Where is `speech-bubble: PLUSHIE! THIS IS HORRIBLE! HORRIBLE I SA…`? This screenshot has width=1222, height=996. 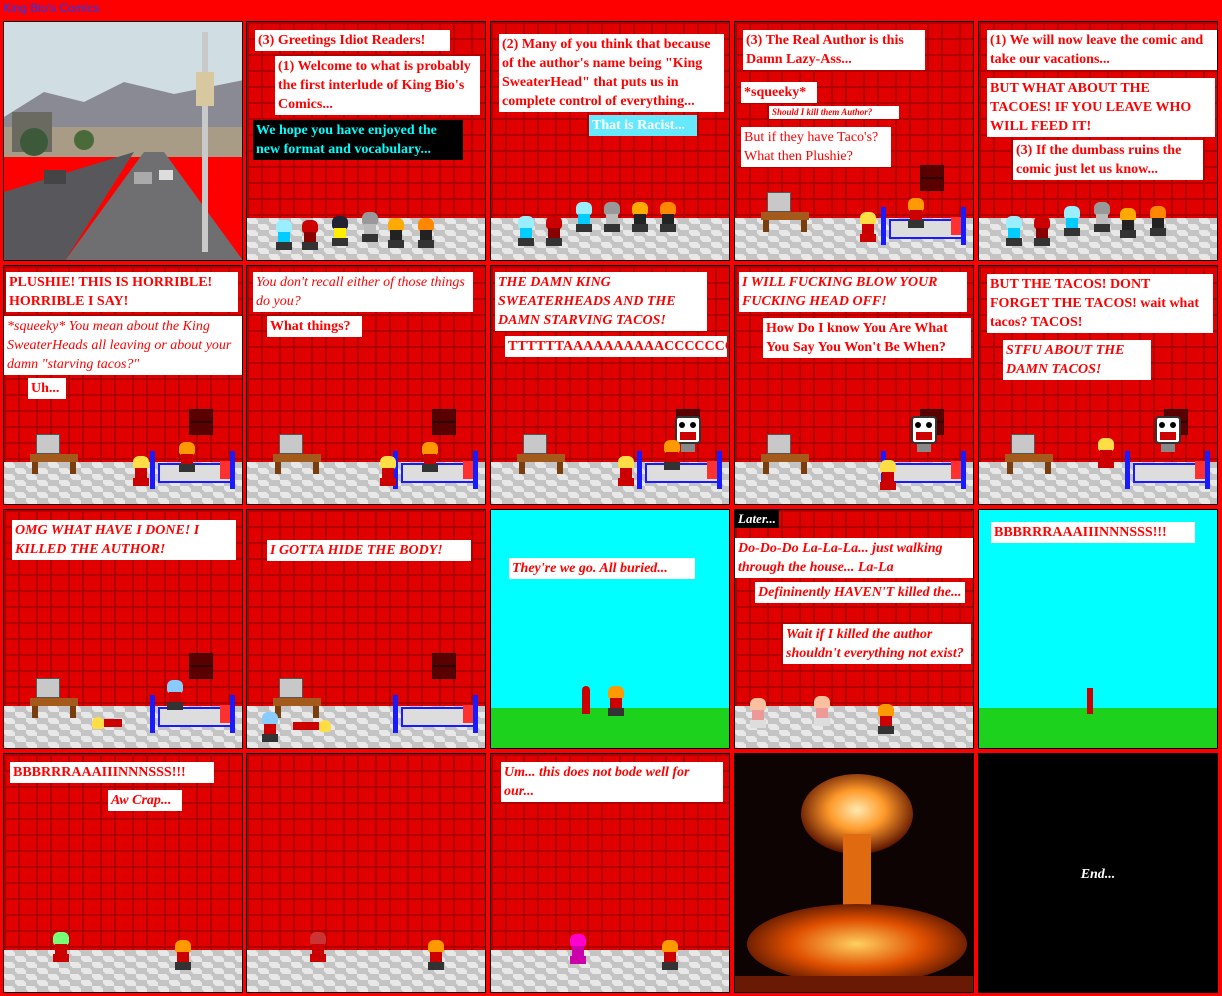 speech-bubble: PLUSHIE! THIS IS HORRIBLE! HORRIBLE I SA… is located at coordinates (122, 292).